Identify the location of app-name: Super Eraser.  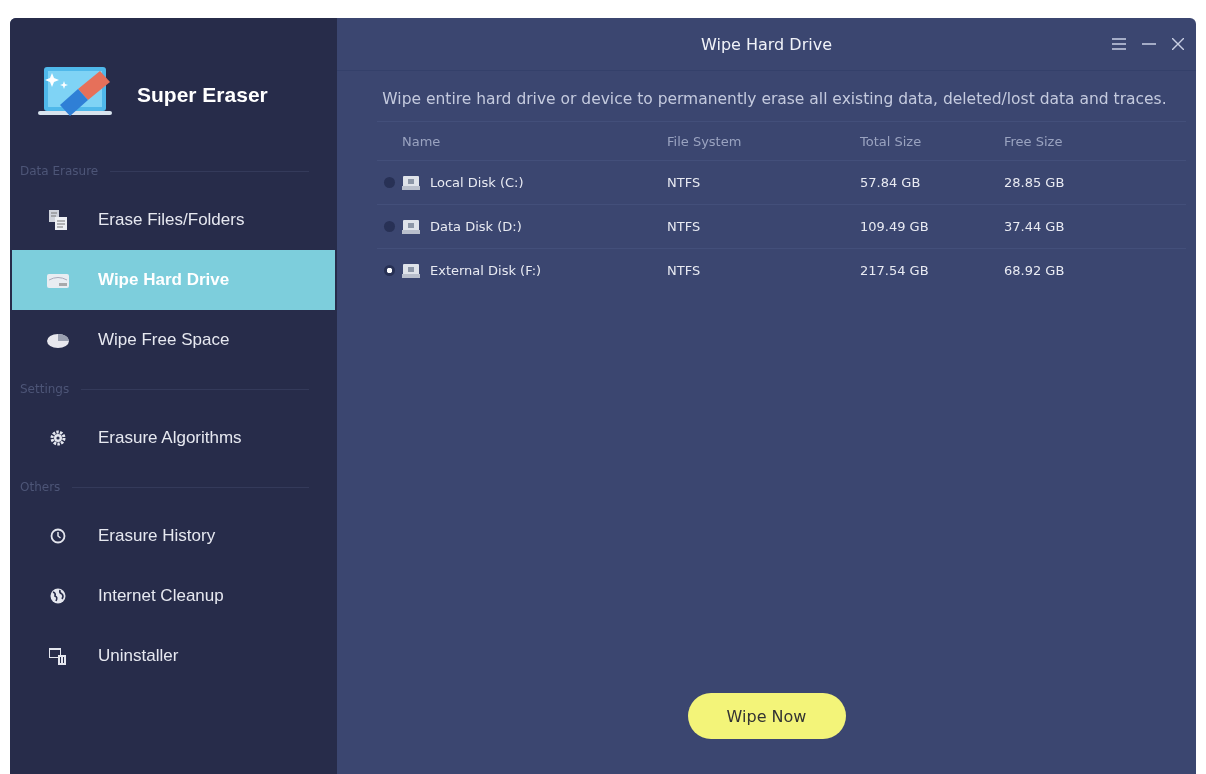
(202, 95).